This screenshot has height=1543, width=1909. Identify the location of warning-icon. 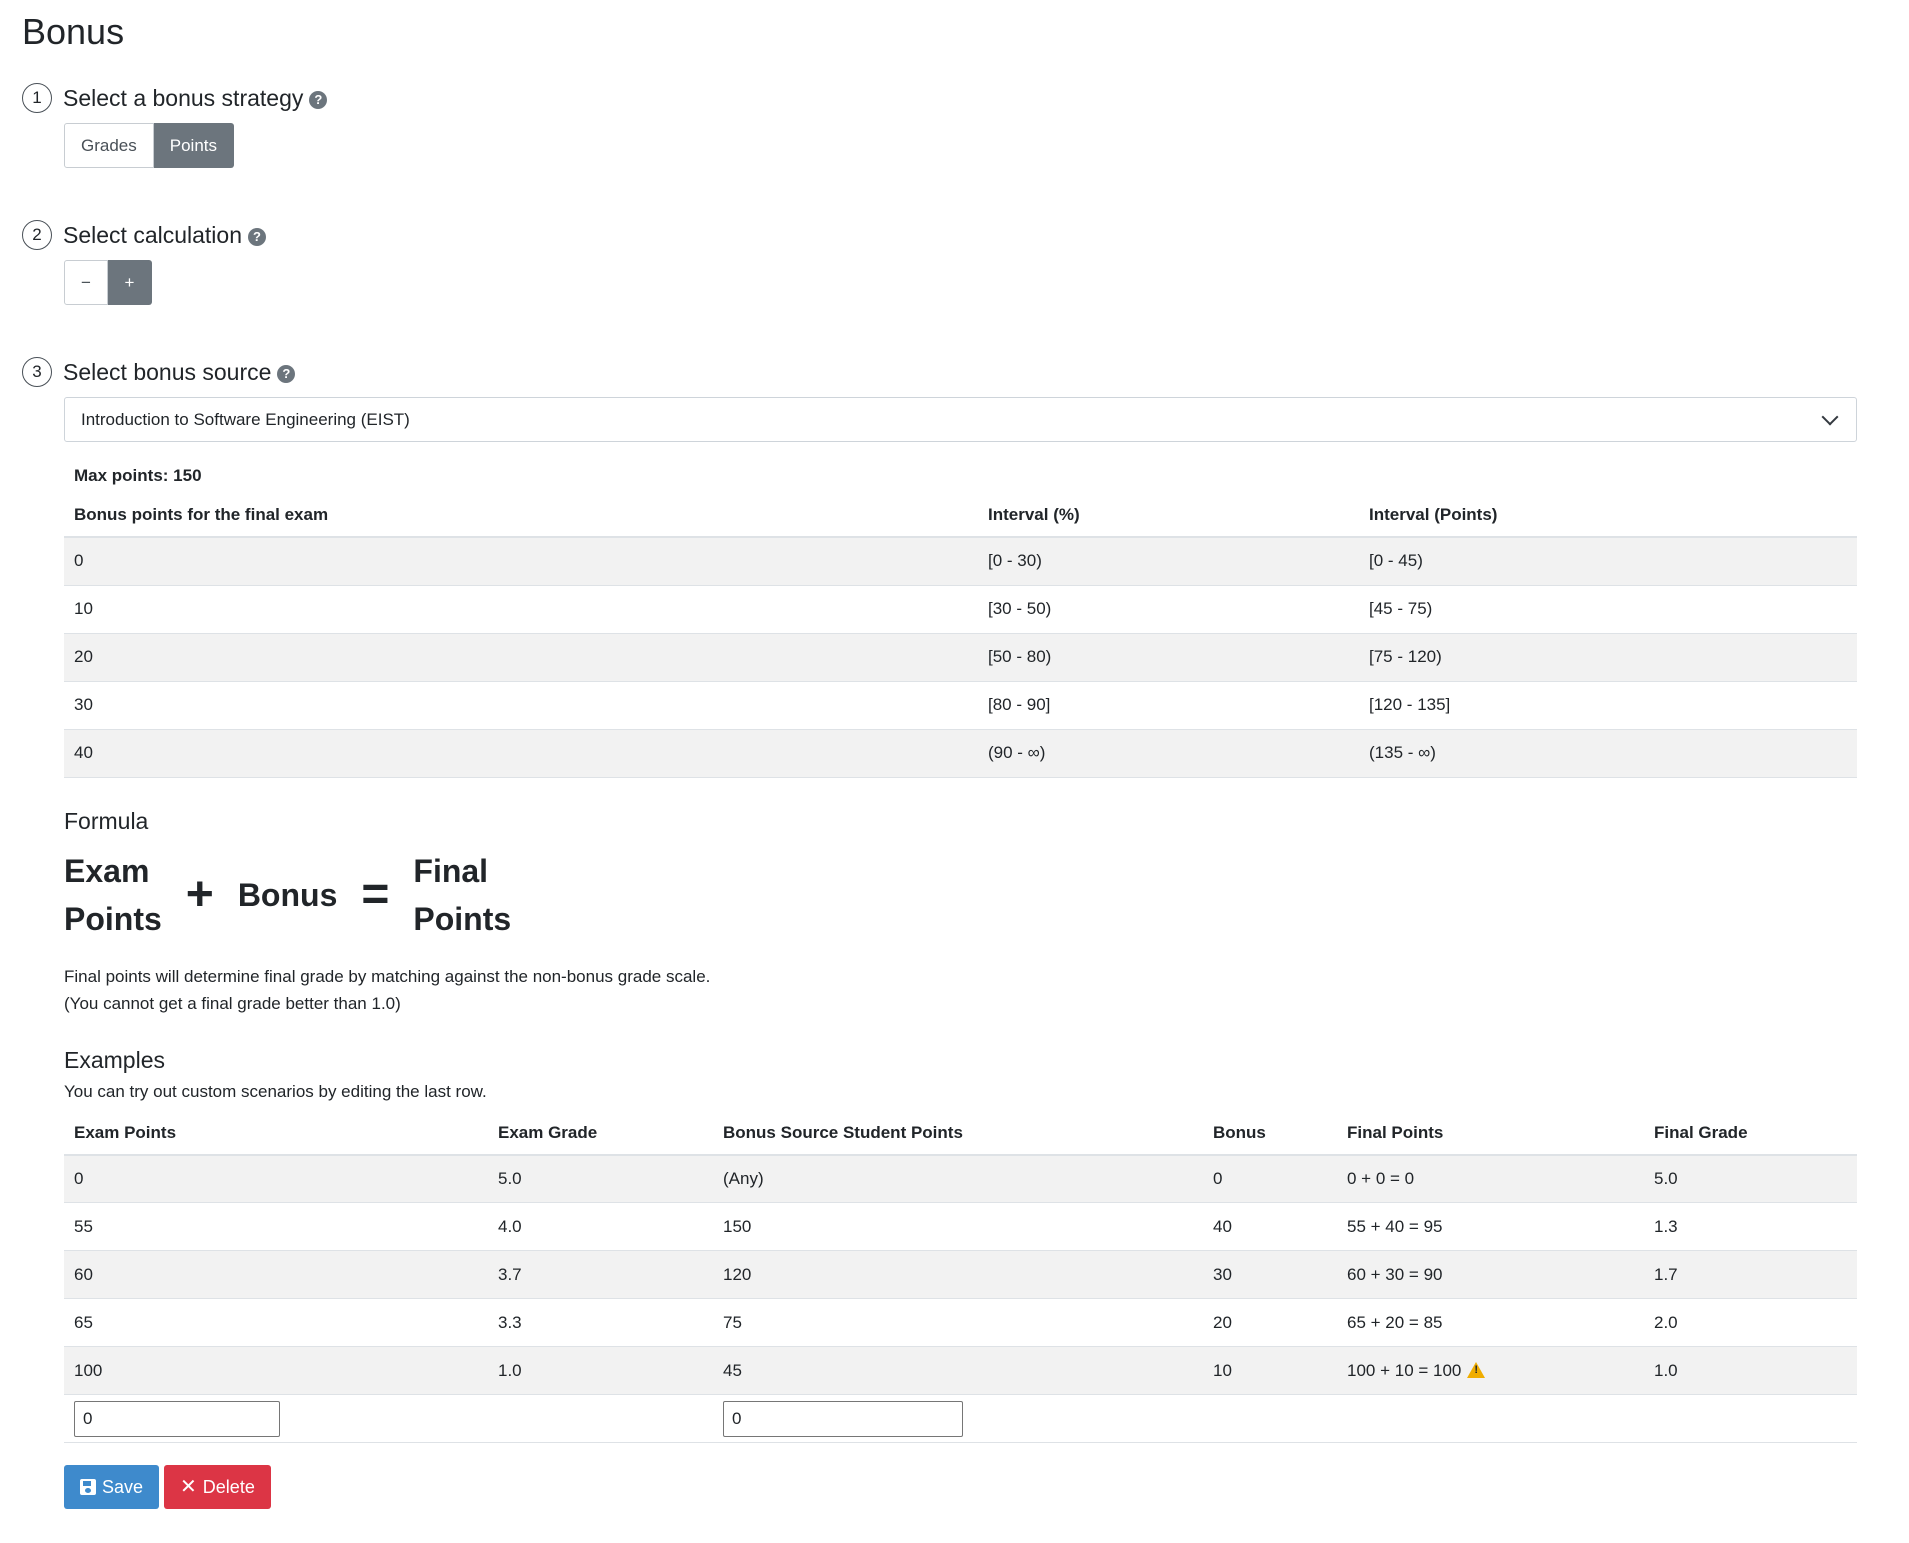
(1476, 1369).